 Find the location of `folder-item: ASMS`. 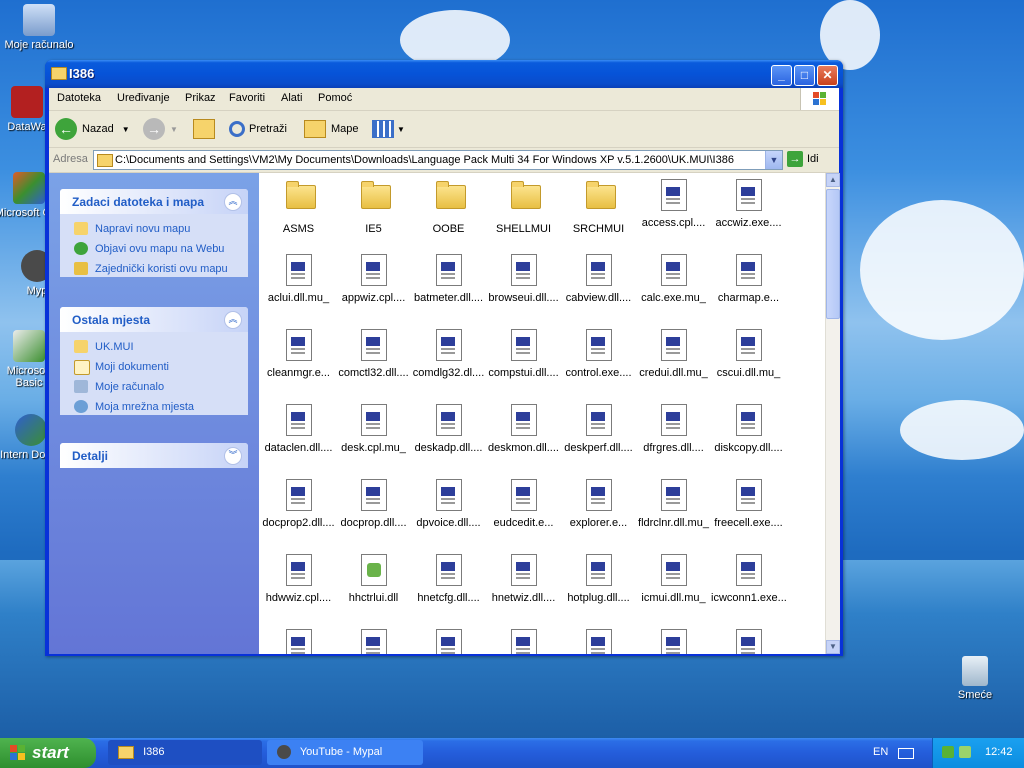

folder-item: ASMS is located at coordinates (298, 207).